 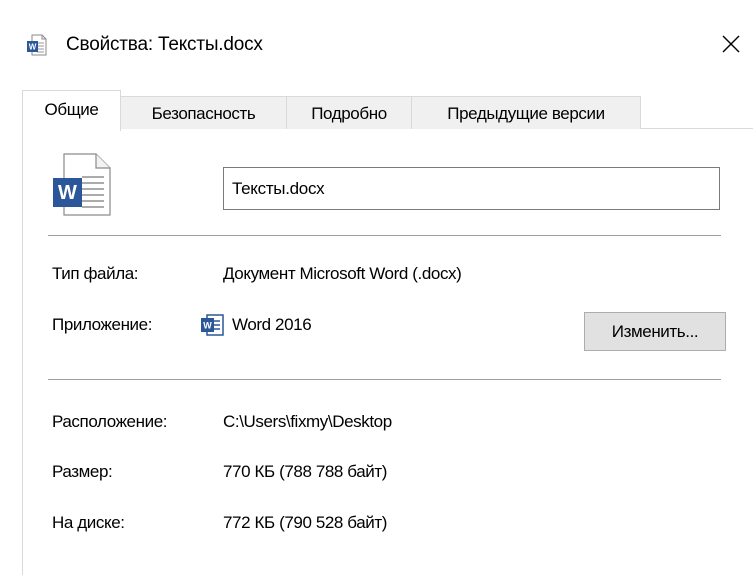 I want to click on word-app-icon: W, so click(x=212, y=325).